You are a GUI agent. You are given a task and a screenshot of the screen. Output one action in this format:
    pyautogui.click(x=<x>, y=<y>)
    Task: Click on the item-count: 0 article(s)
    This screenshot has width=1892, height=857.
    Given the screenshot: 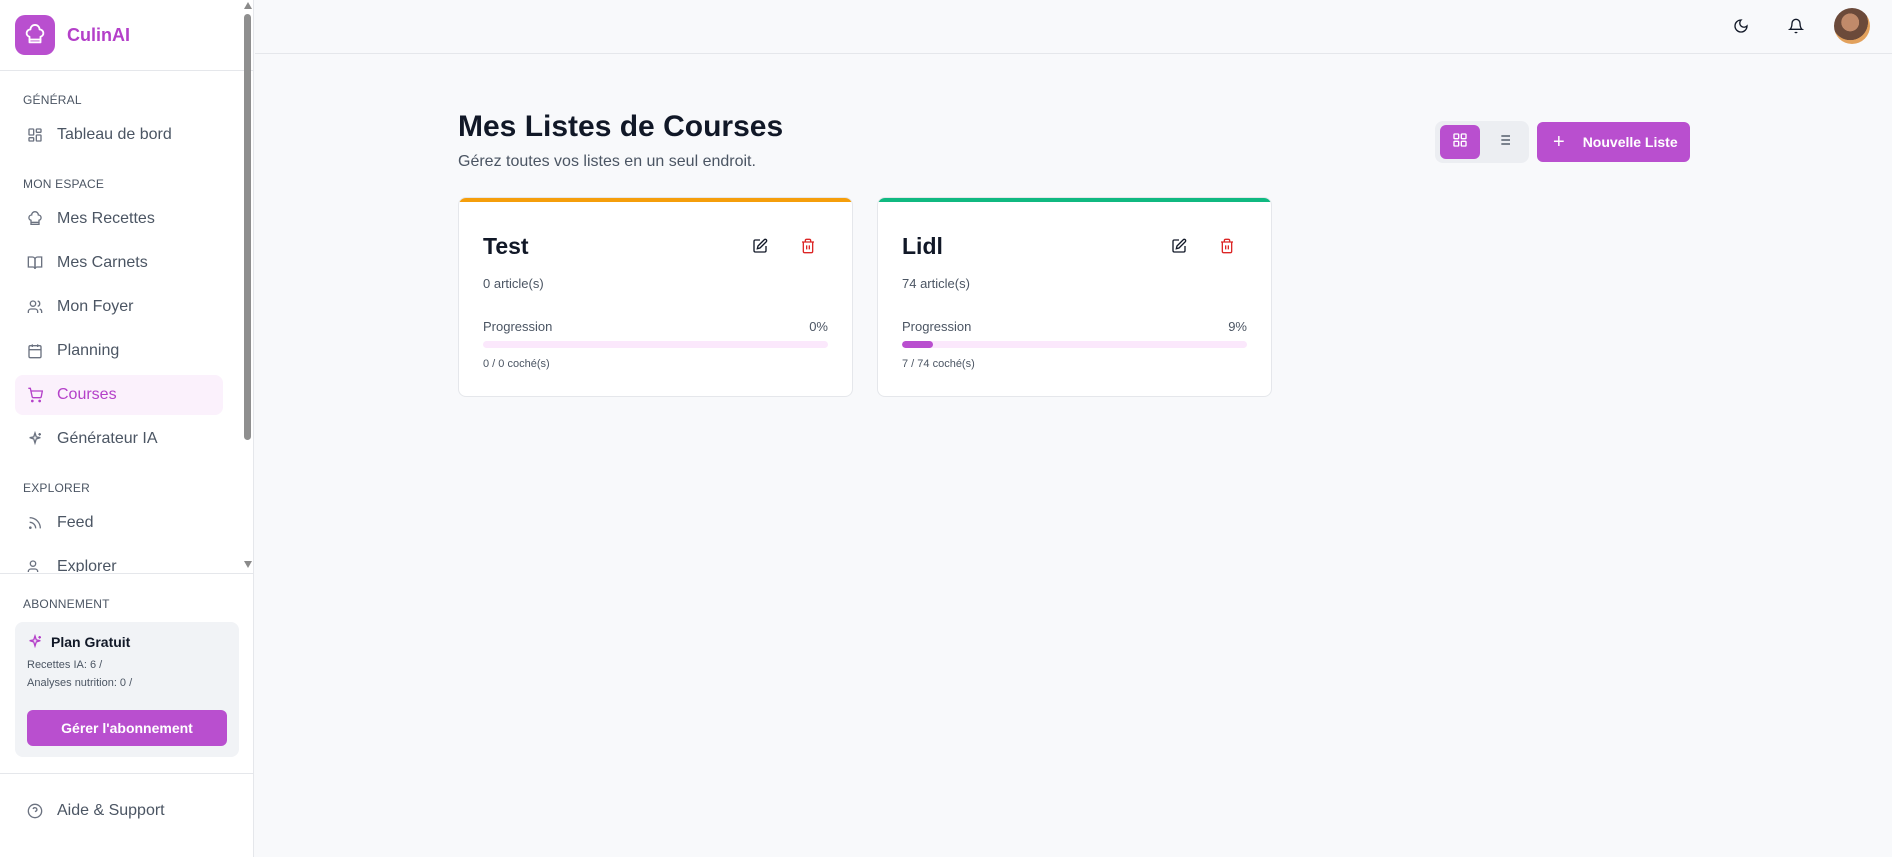 What is the action you would take?
    pyautogui.click(x=513, y=283)
    